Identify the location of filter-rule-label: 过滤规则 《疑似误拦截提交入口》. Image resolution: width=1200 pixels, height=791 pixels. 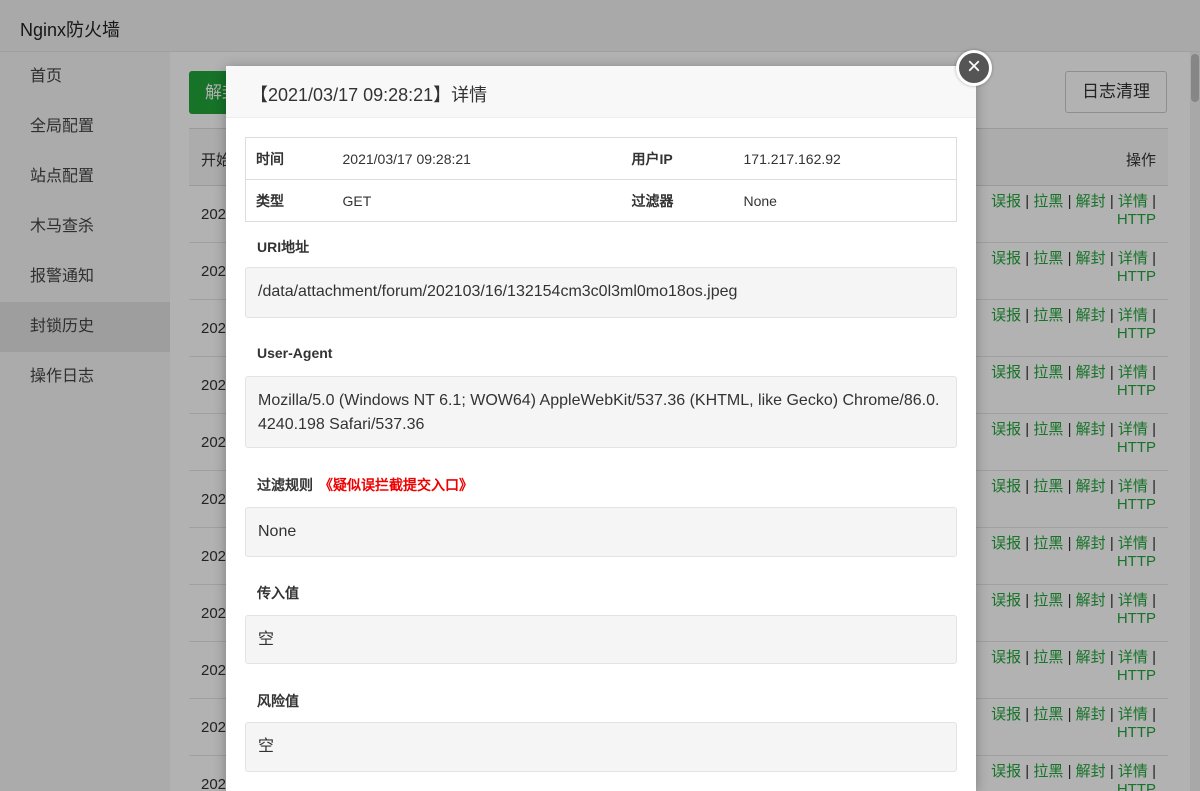
(365, 485).